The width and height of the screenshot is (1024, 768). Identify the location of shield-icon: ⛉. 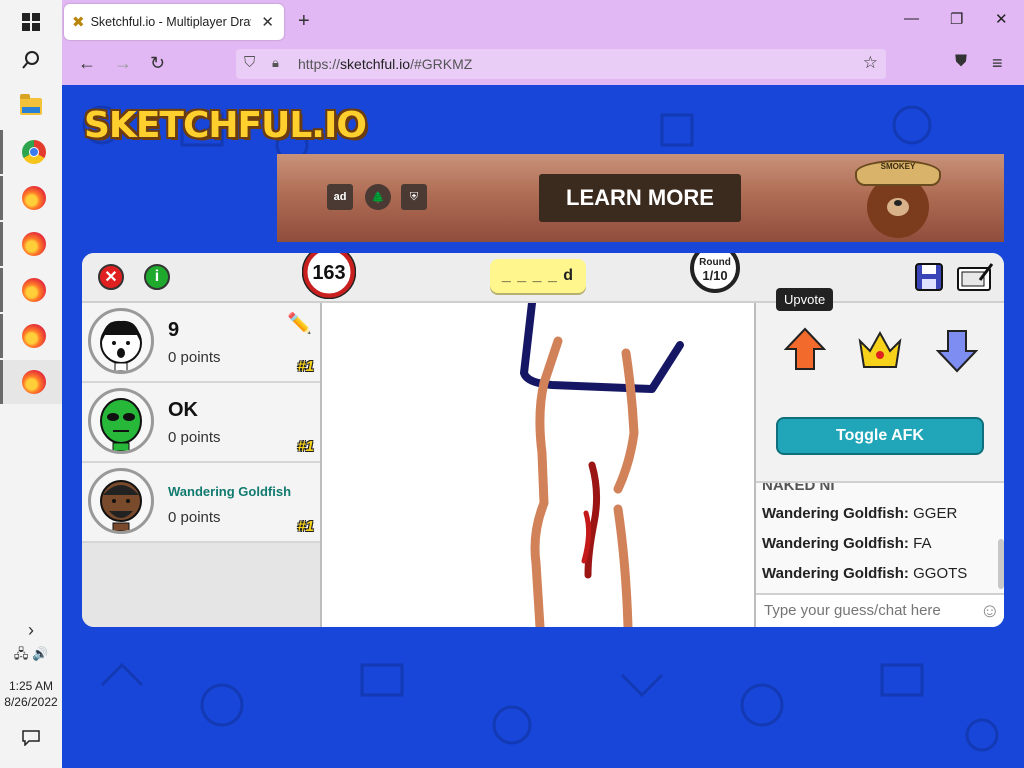
(249, 62).